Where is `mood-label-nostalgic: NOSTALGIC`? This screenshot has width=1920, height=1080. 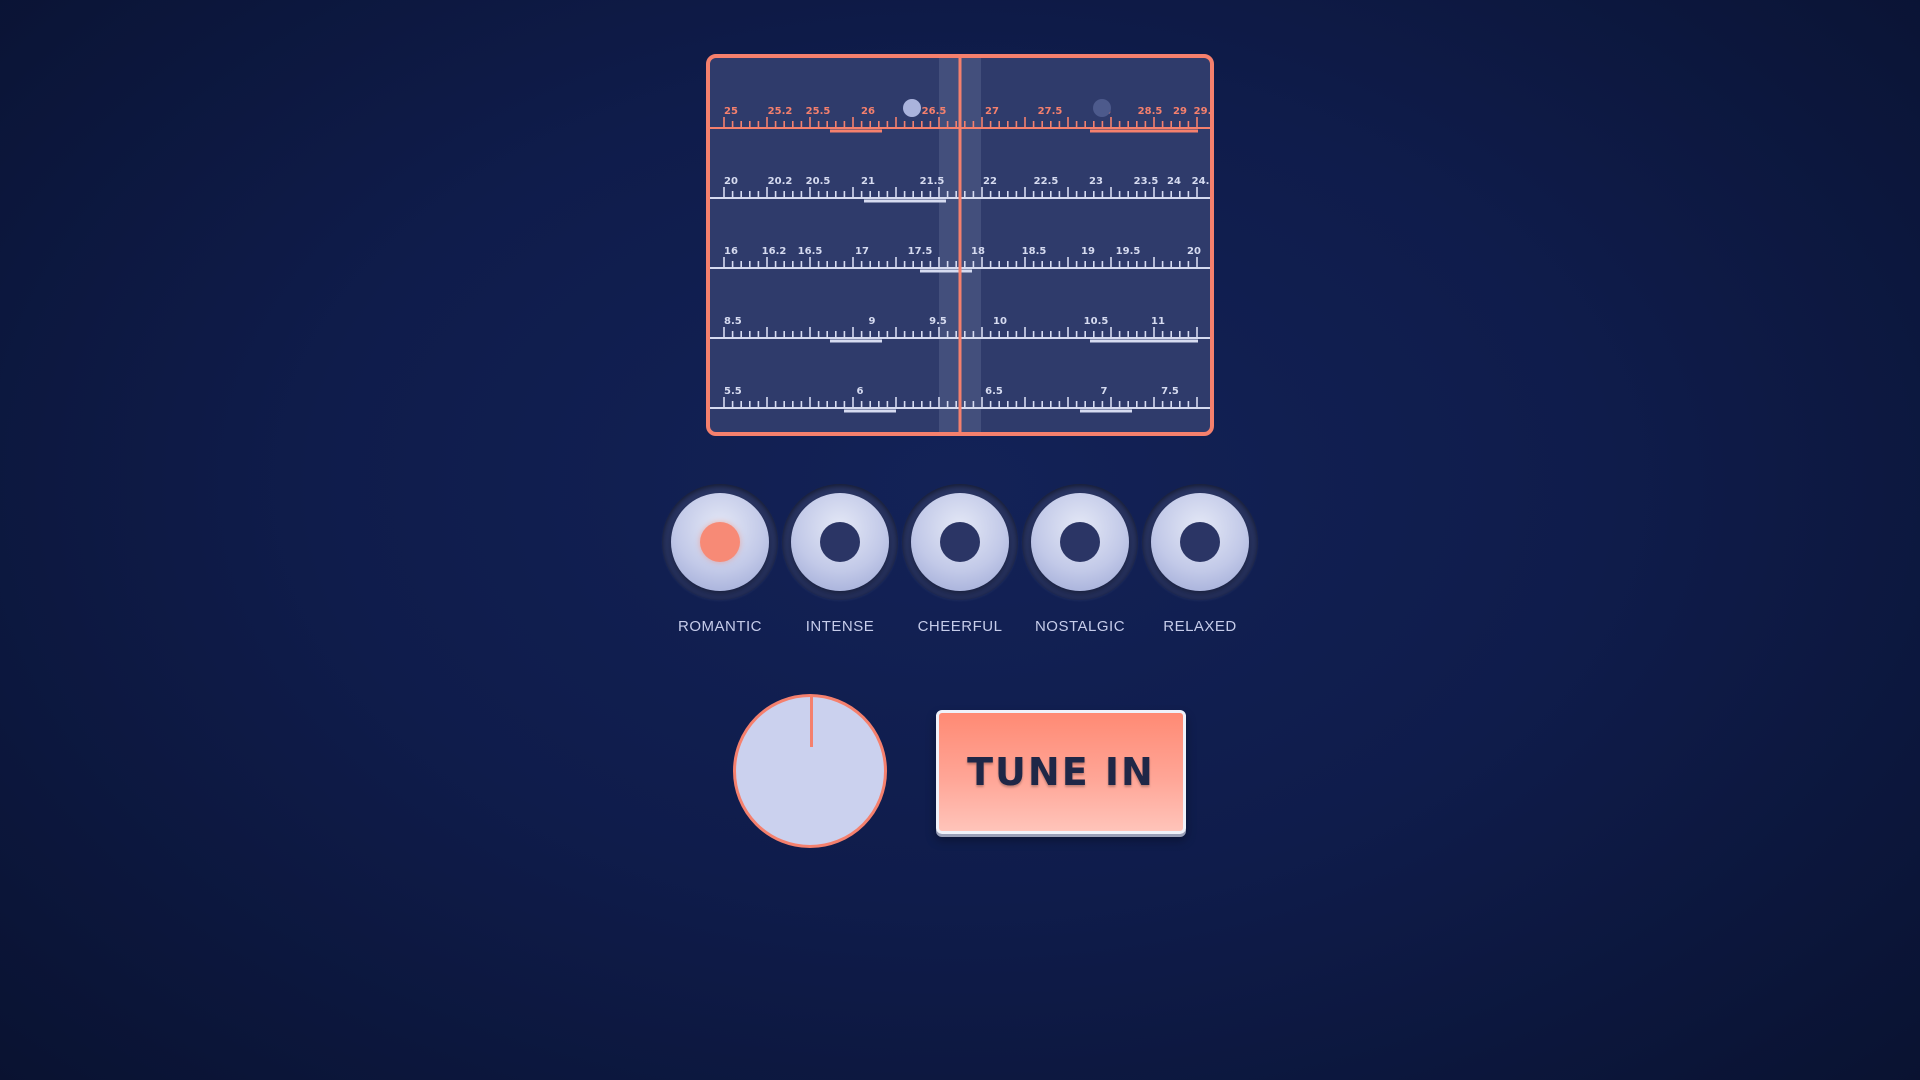 mood-label-nostalgic: NOSTALGIC is located at coordinates (1080, 626).